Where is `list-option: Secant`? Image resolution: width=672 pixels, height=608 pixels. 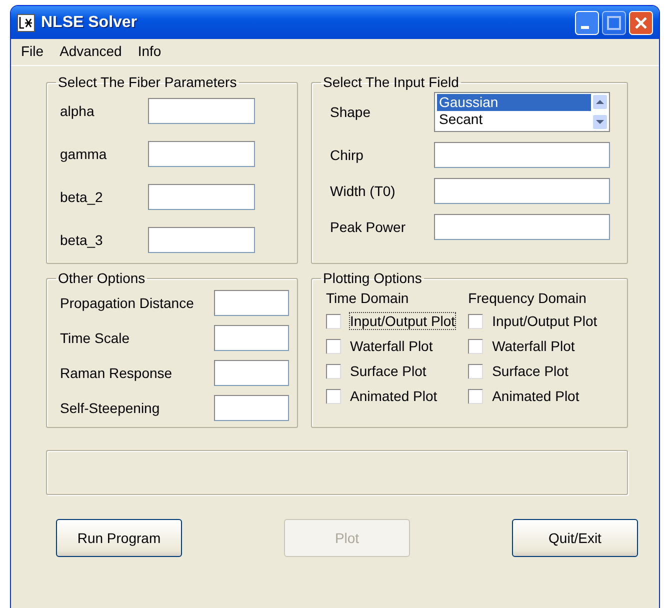
list-option: Secant is located at coordinates (514, 119).